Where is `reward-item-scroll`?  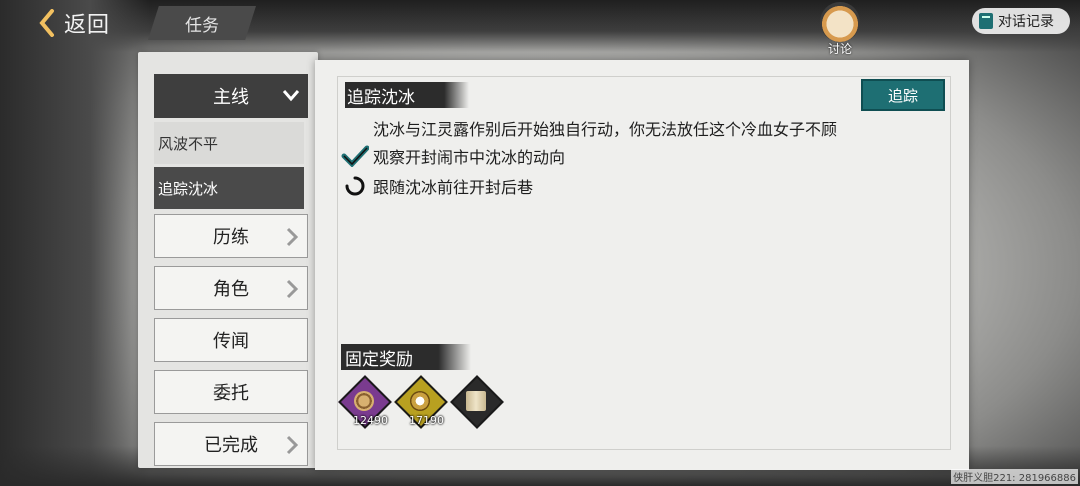 reward-item-scroll is located at coordinates (477, 402).